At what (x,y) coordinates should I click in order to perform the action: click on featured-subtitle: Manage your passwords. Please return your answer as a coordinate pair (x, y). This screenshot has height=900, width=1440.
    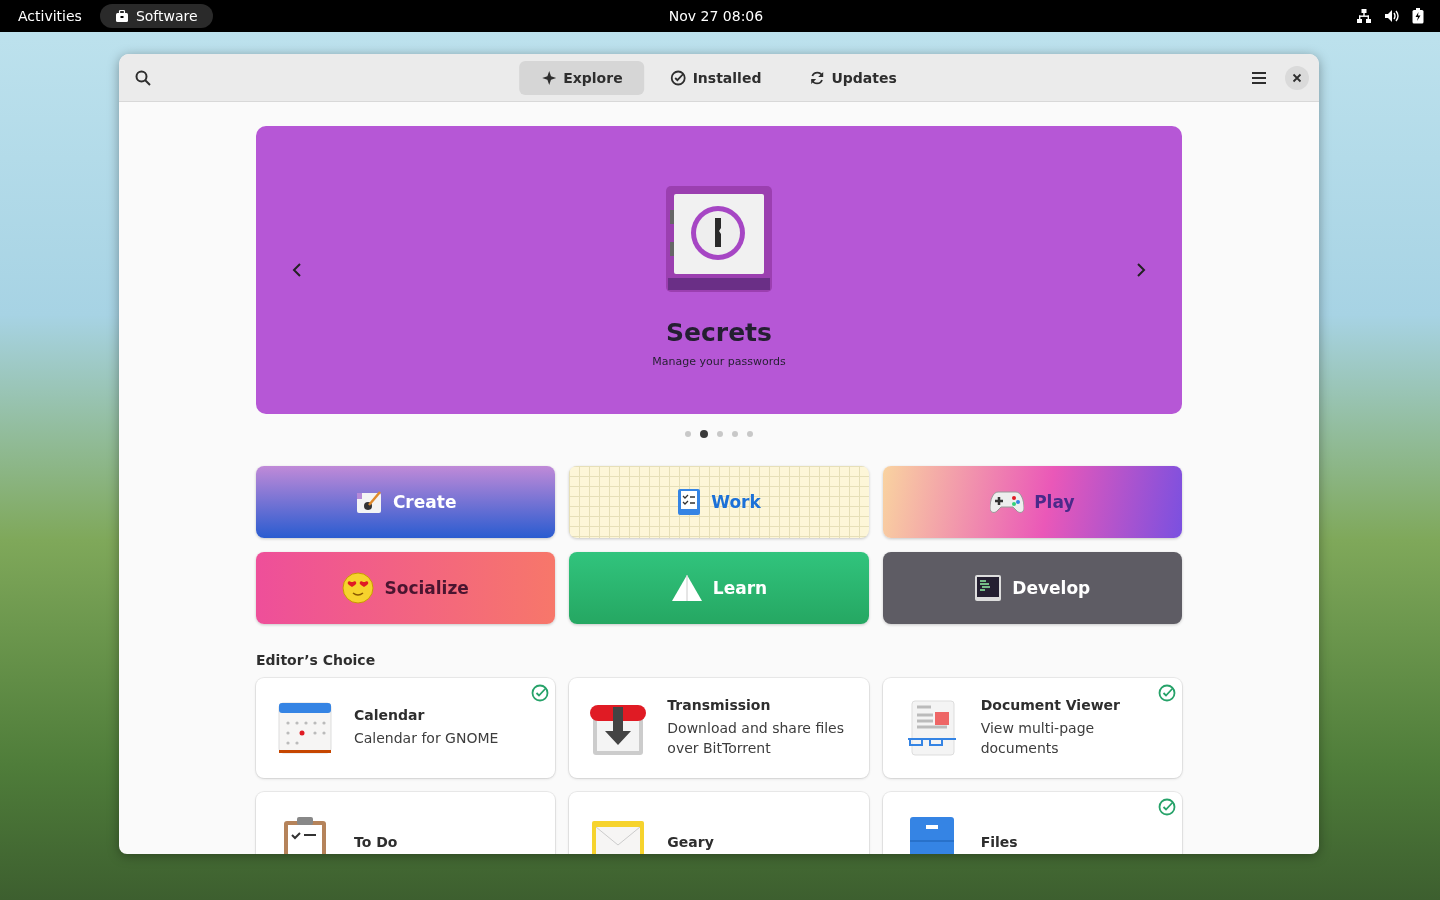
    Looking at the image, I should click on (719, 361).